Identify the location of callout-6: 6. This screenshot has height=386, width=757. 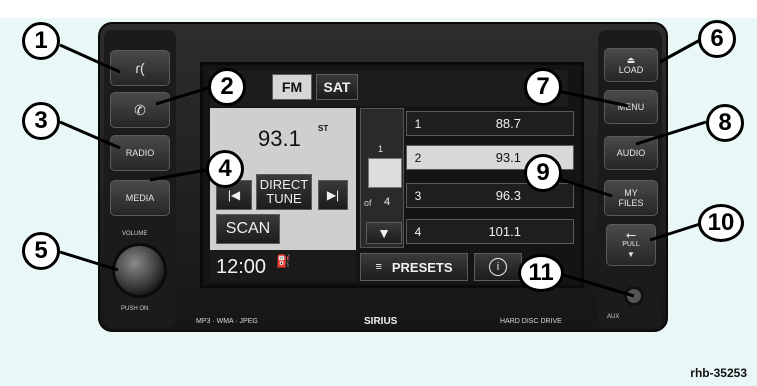
(717, 39).